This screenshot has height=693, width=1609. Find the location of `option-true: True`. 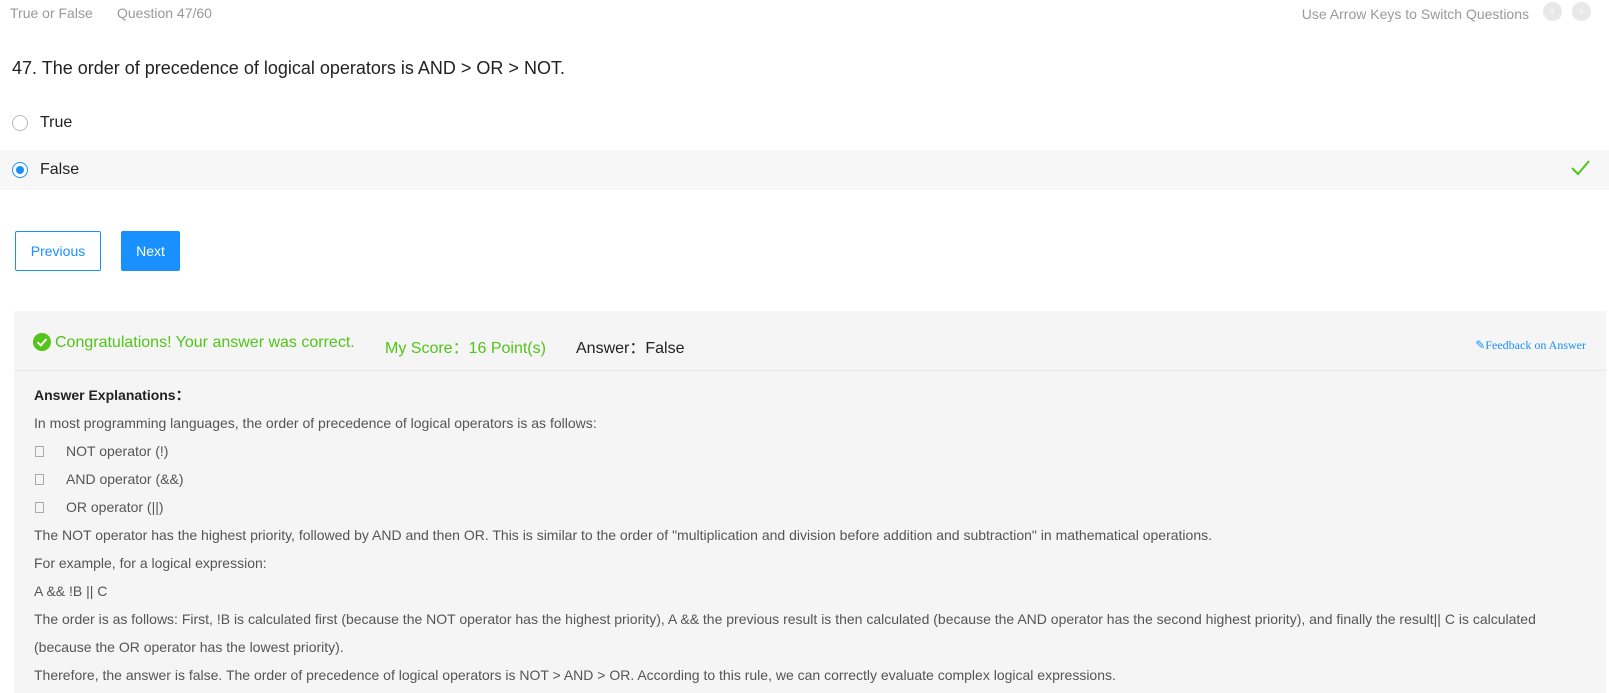

option-true: True is located at coordinates (804, 123).